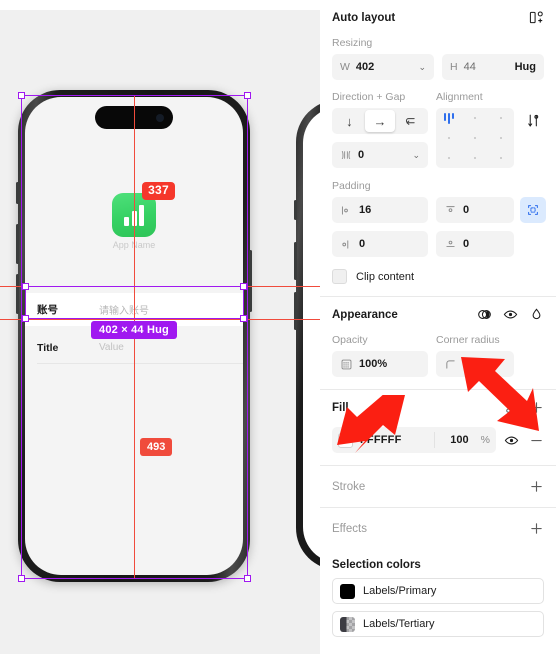  What do you see at coordinates (414, 440) in the screenshot?
I see `fill-color-field: FFFFFF 100 %` at bounding box center [414, 440].